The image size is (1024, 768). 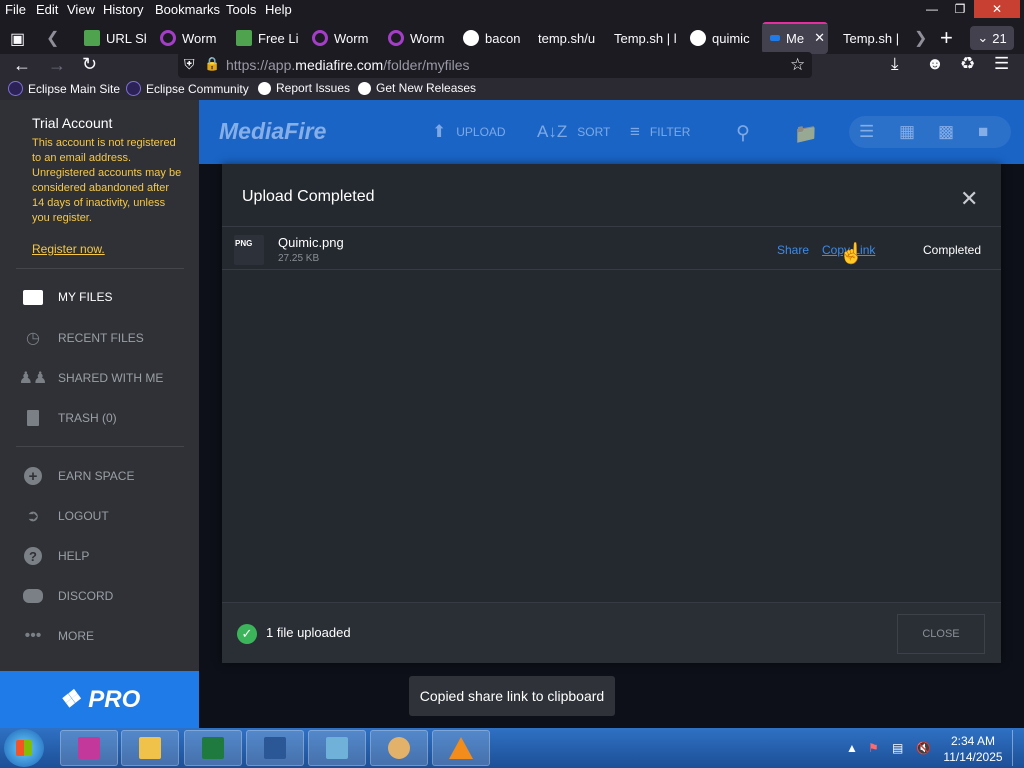 What do you see at coordinates (67, 596) in the screenshot?
I see `sidebar-item-discord: DISCORD` at bounding box center [67, 596].